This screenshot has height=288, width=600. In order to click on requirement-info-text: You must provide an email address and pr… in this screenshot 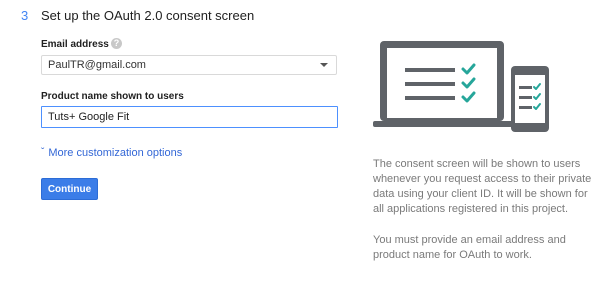, I will do `click(469, 247)`.